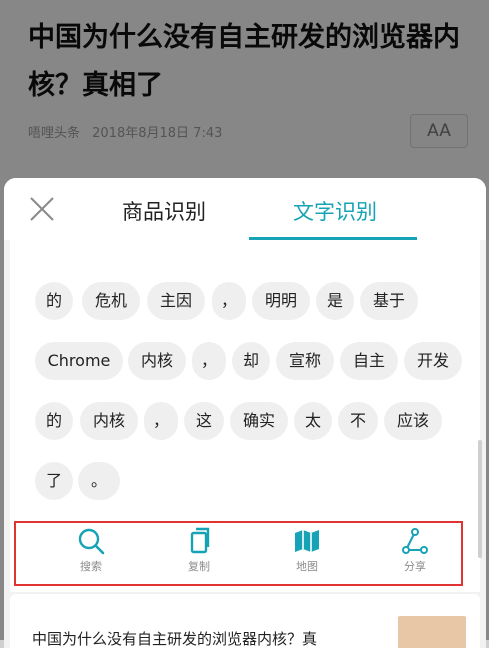 This screenshot has width=489, height=648. What do you see at coordinates (79, 361) in the screenshot?
I see `word-chip: Chrome` at bounding box center [79, 361].